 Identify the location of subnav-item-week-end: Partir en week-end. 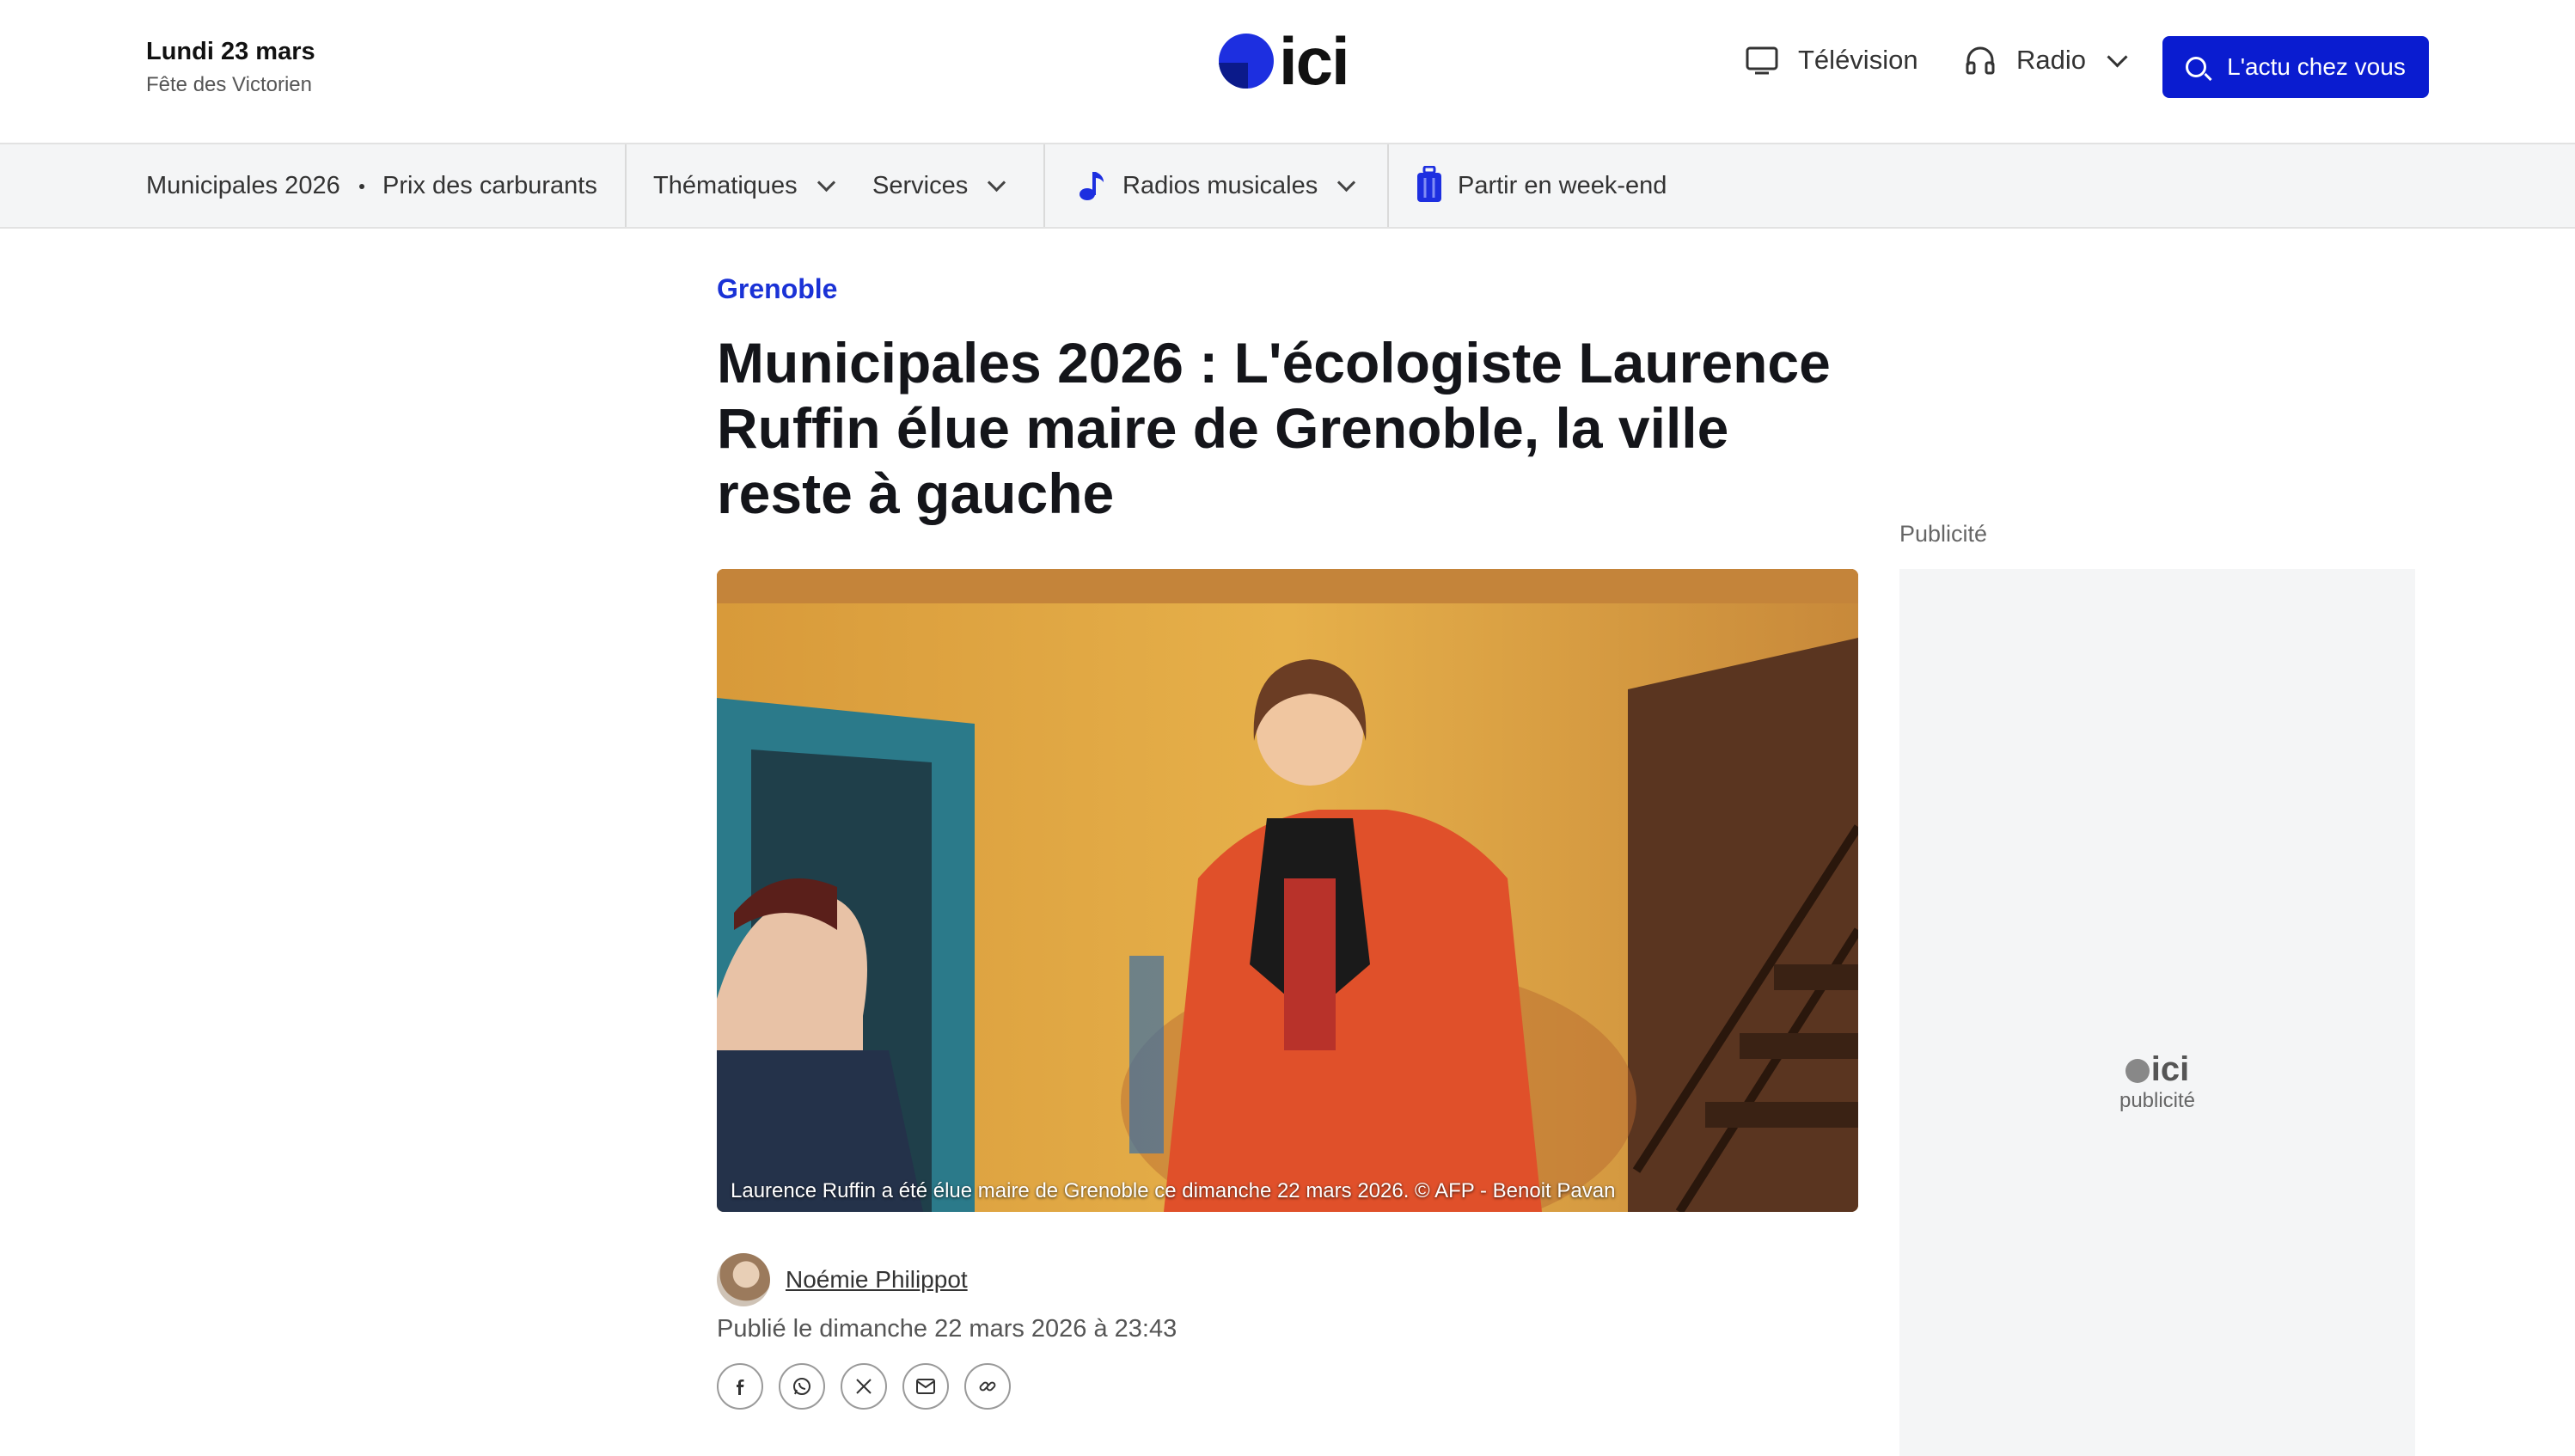
(1541, 185).